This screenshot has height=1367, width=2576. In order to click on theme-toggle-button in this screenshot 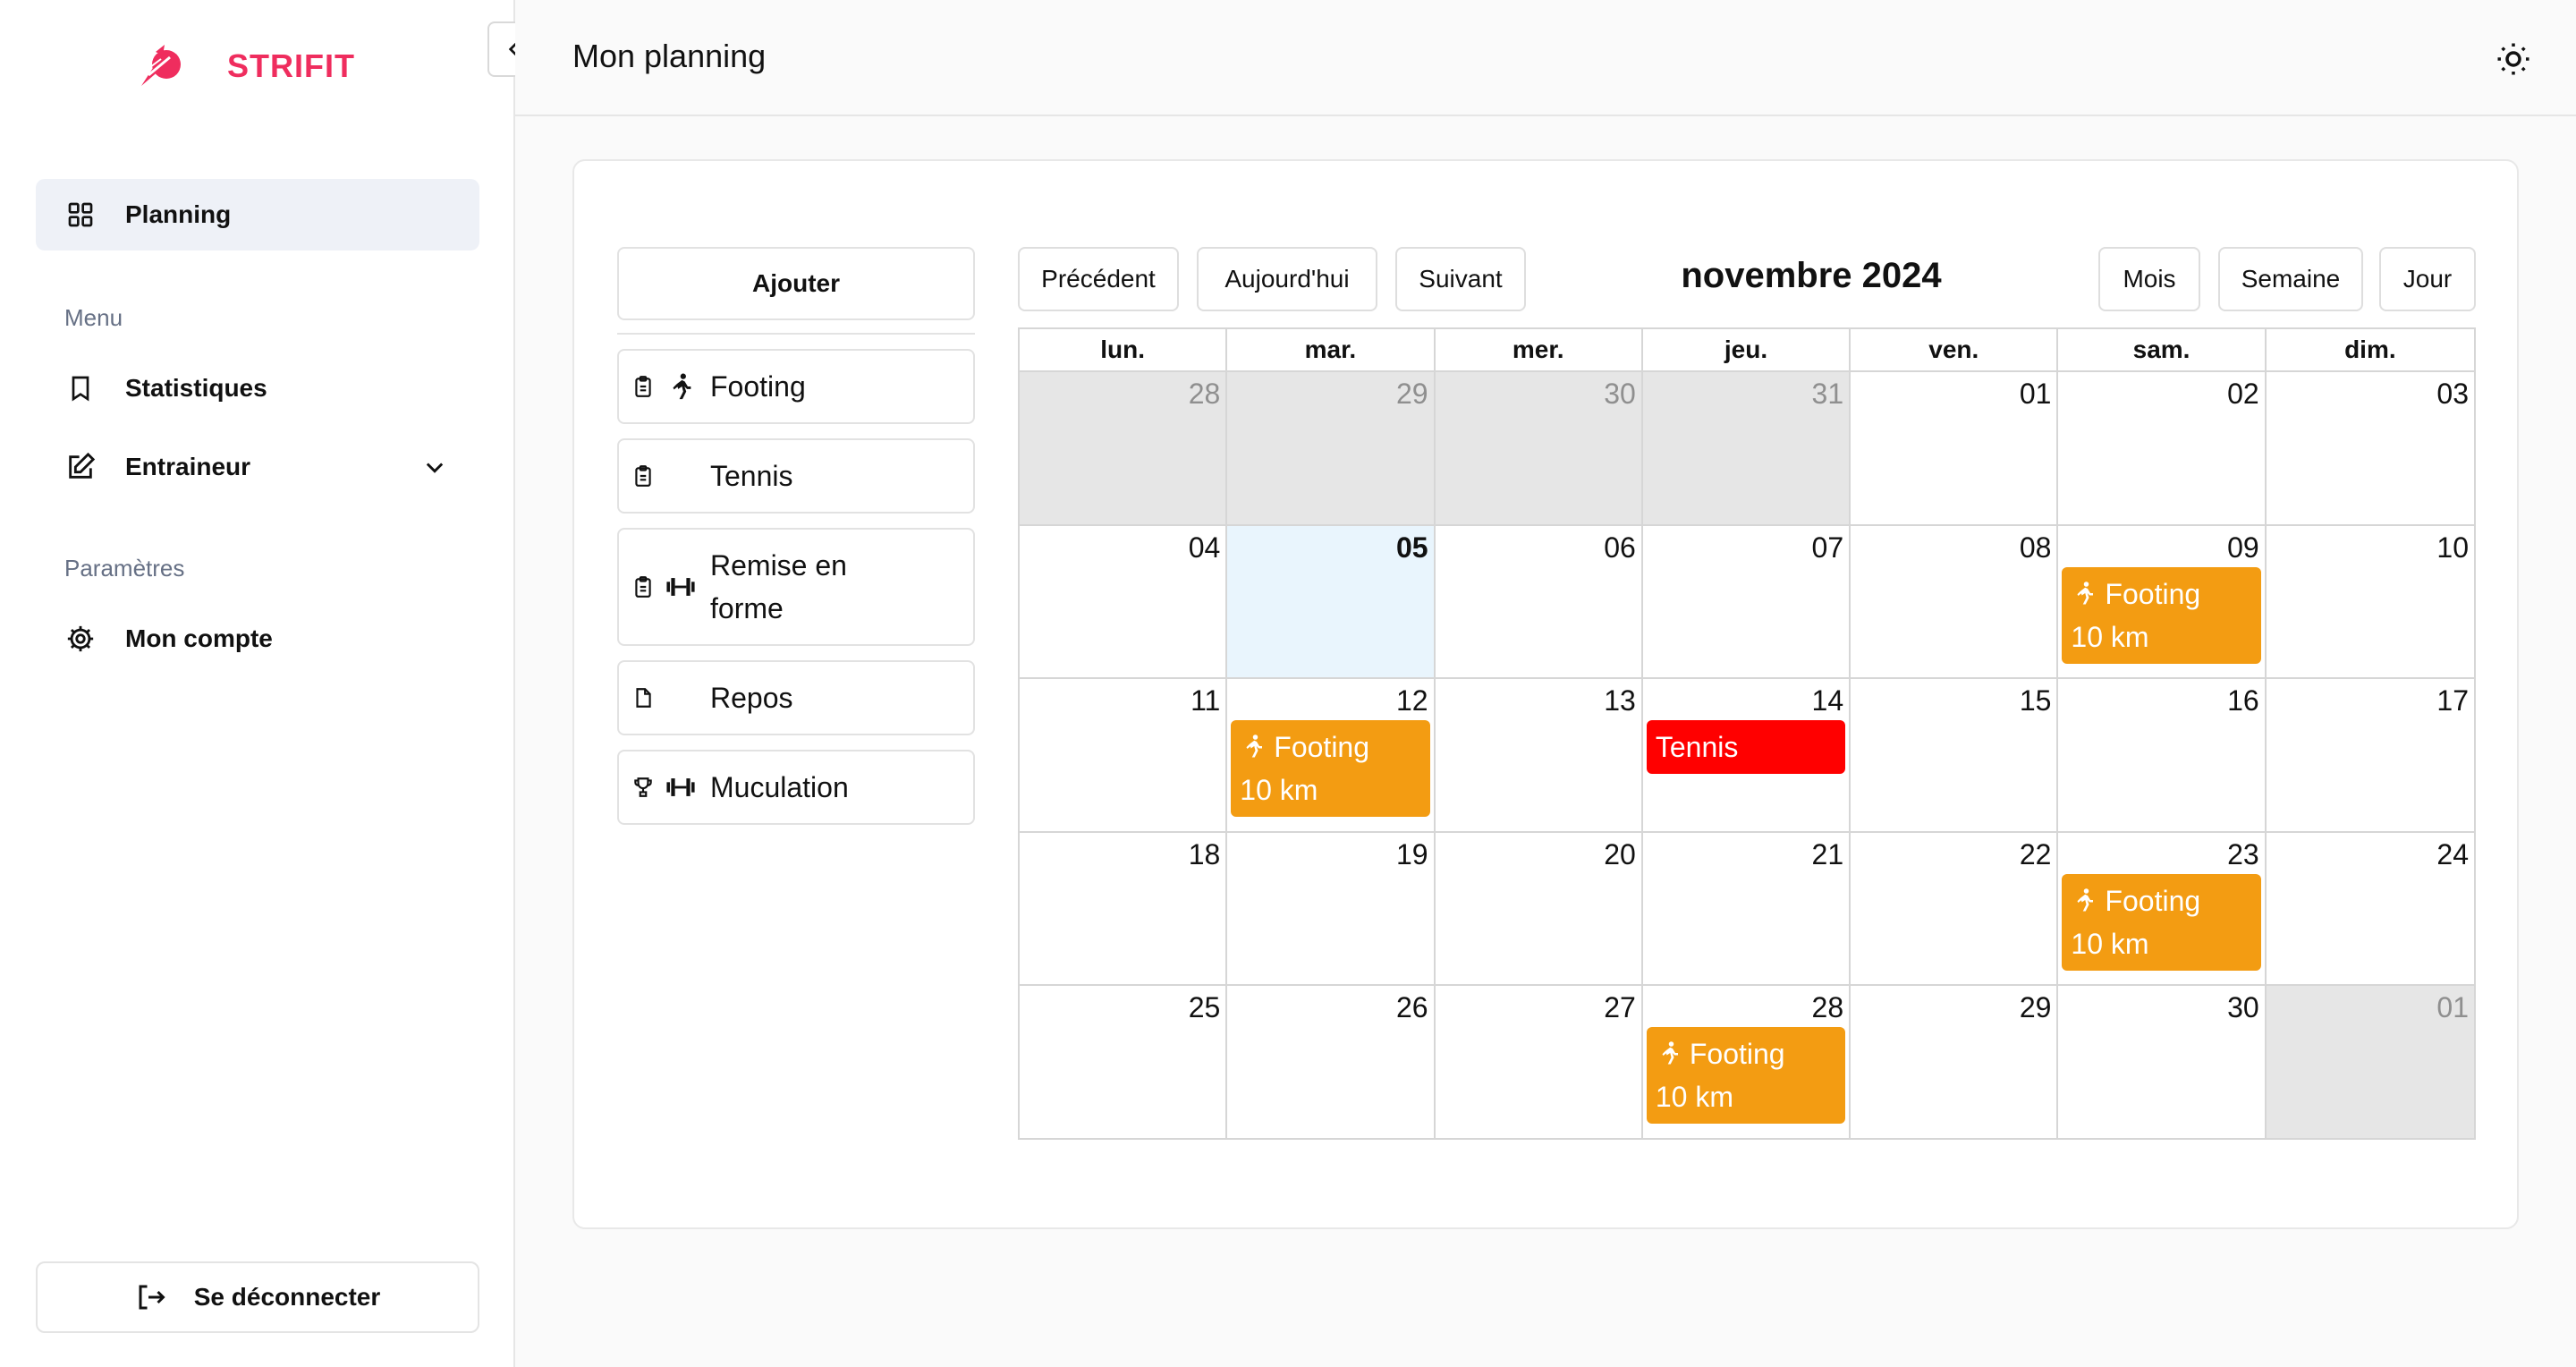, I will do `click(2513, 59)`.